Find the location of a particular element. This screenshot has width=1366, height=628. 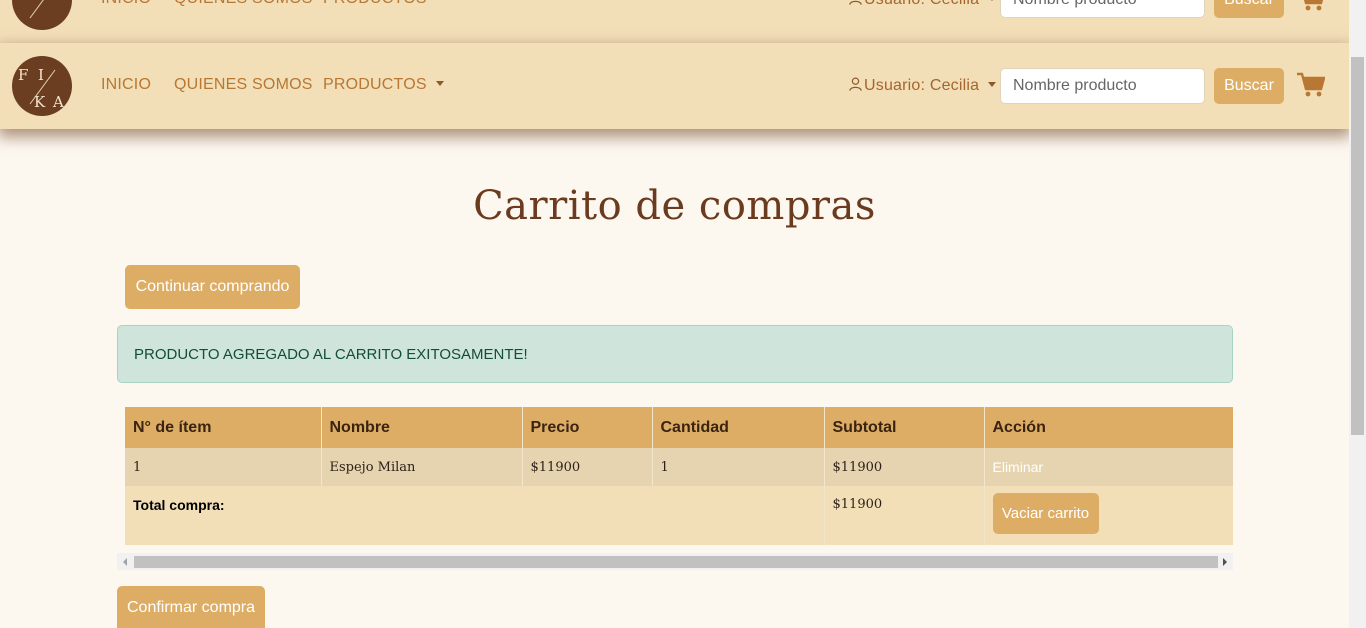

user-menu: Usuario: Cecilia is located at coordinates (922, 85).